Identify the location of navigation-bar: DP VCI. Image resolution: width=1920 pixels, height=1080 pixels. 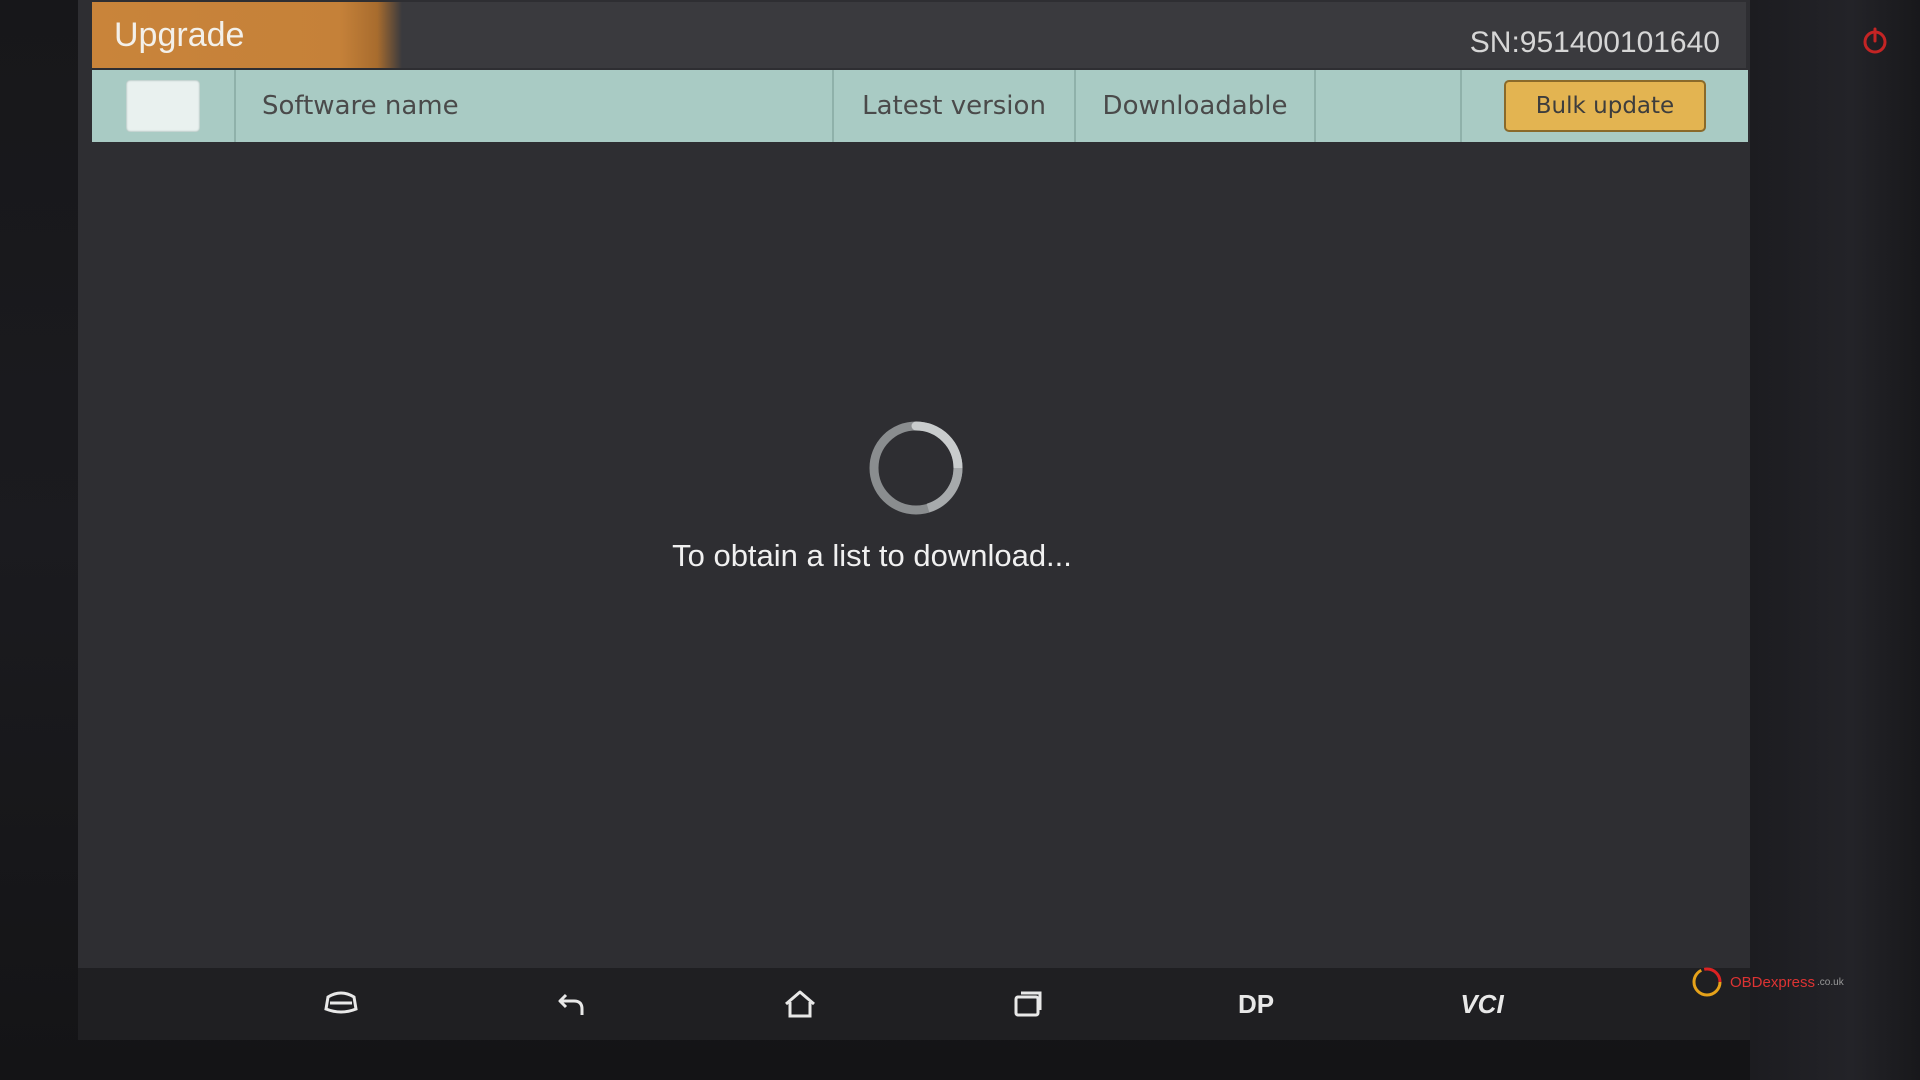
(914, 1004).